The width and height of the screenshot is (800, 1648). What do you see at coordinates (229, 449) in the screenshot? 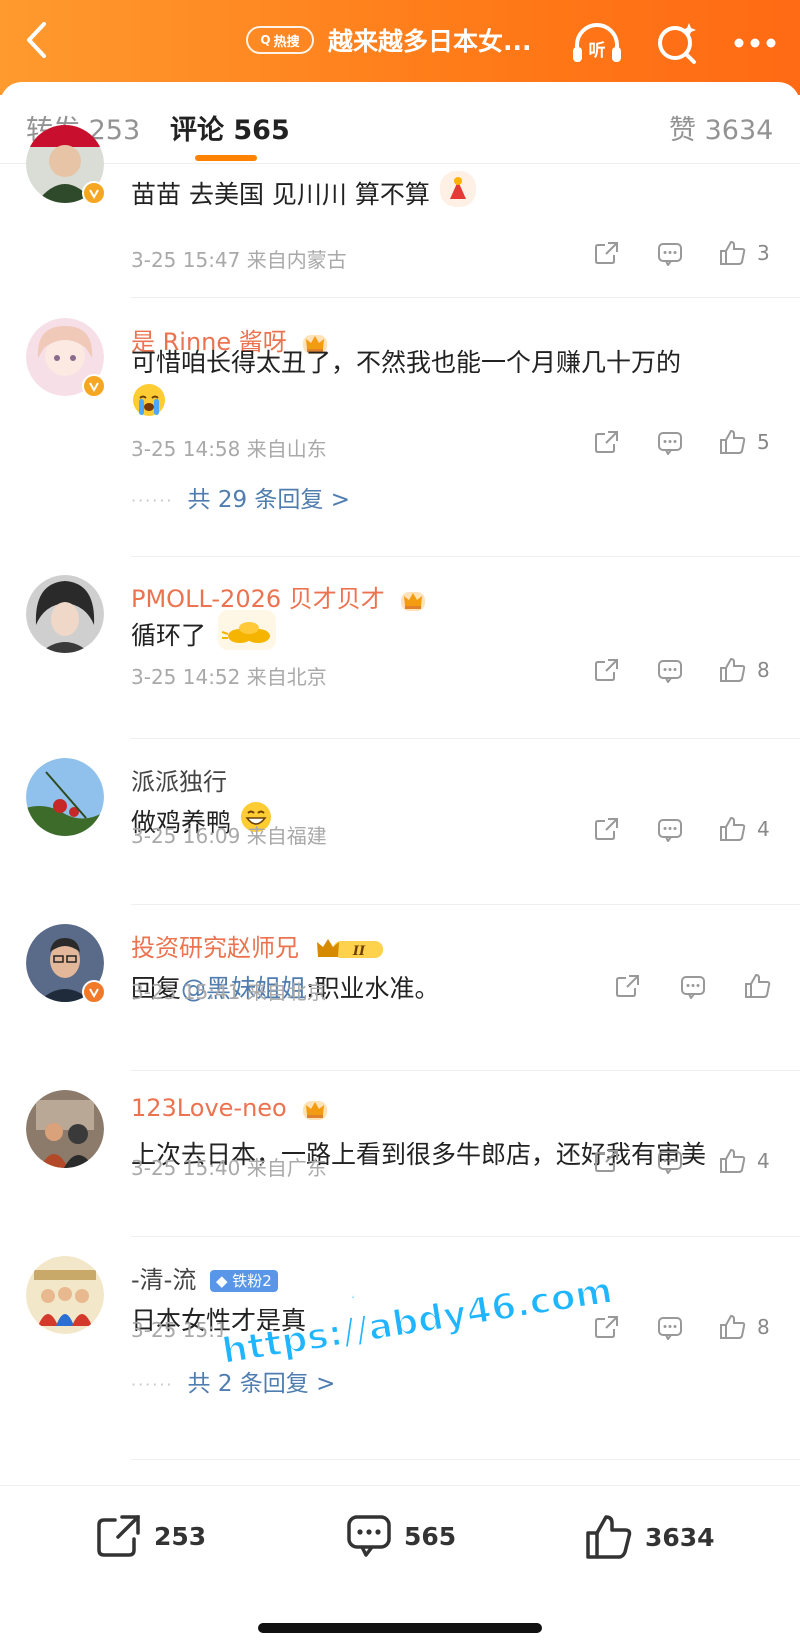
I see `comment-meta: 3-25 14:58 来自山东` at bounding box center [229, 449].